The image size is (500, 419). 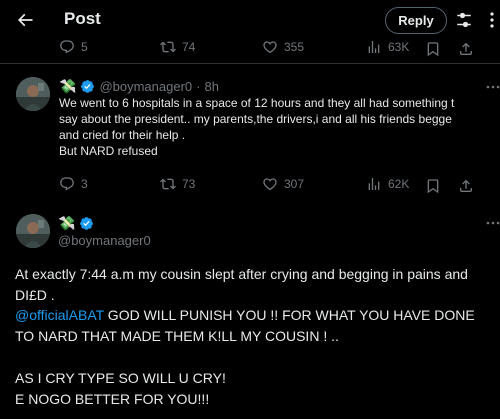 I want to click on views-count: 62K, so click(x=399, y=184).